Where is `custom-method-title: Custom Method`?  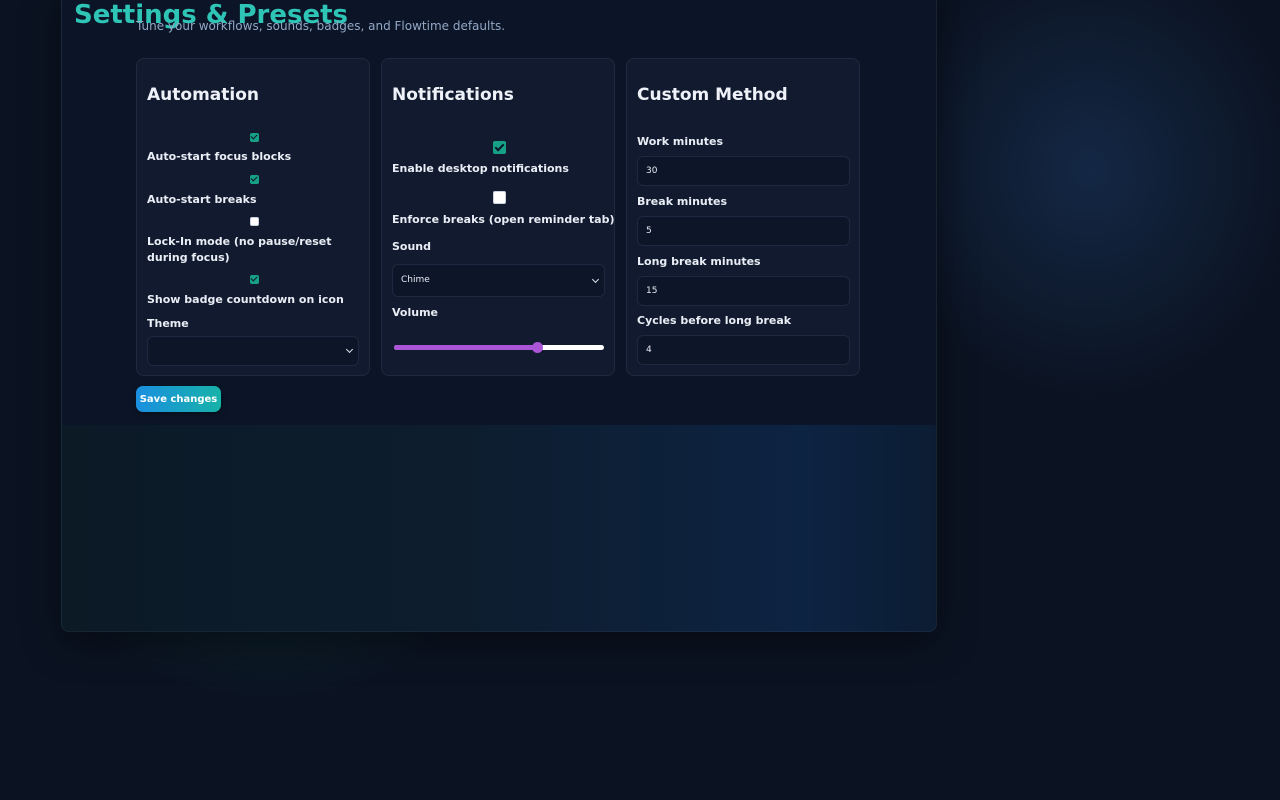
custom-method-title: Custom Method is located at coordinates (712, 95).